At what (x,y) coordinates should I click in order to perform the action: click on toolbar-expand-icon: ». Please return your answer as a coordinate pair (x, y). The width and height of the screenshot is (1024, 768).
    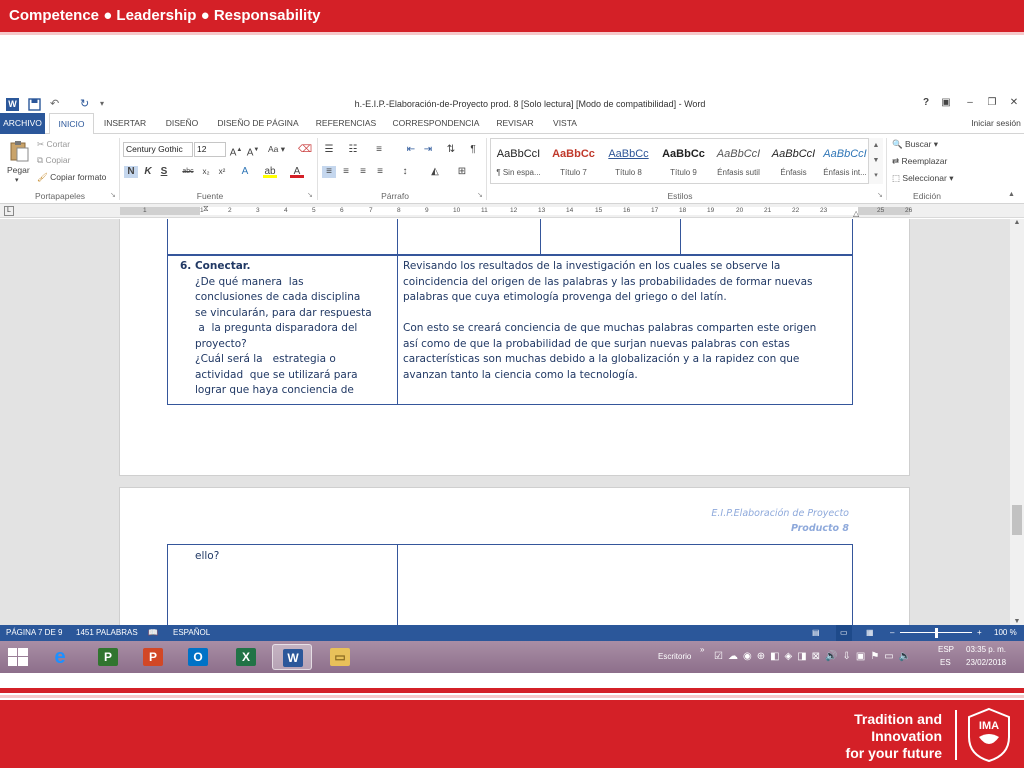
    Looking at the image, I should click on (702, 649).